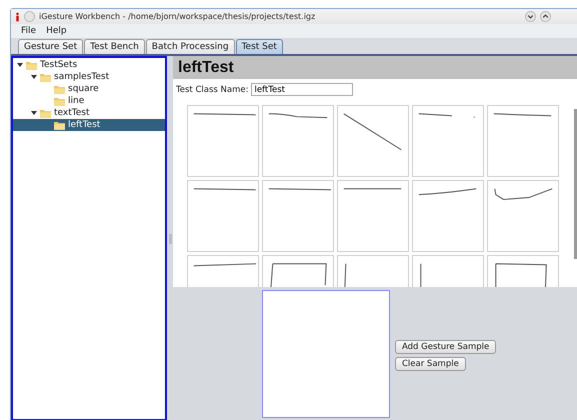 The width and height of the screenshot is (577, 420). Describe the element at coordinates (259, 46) in the screenshot. I see `tab: Test Set` at that location.